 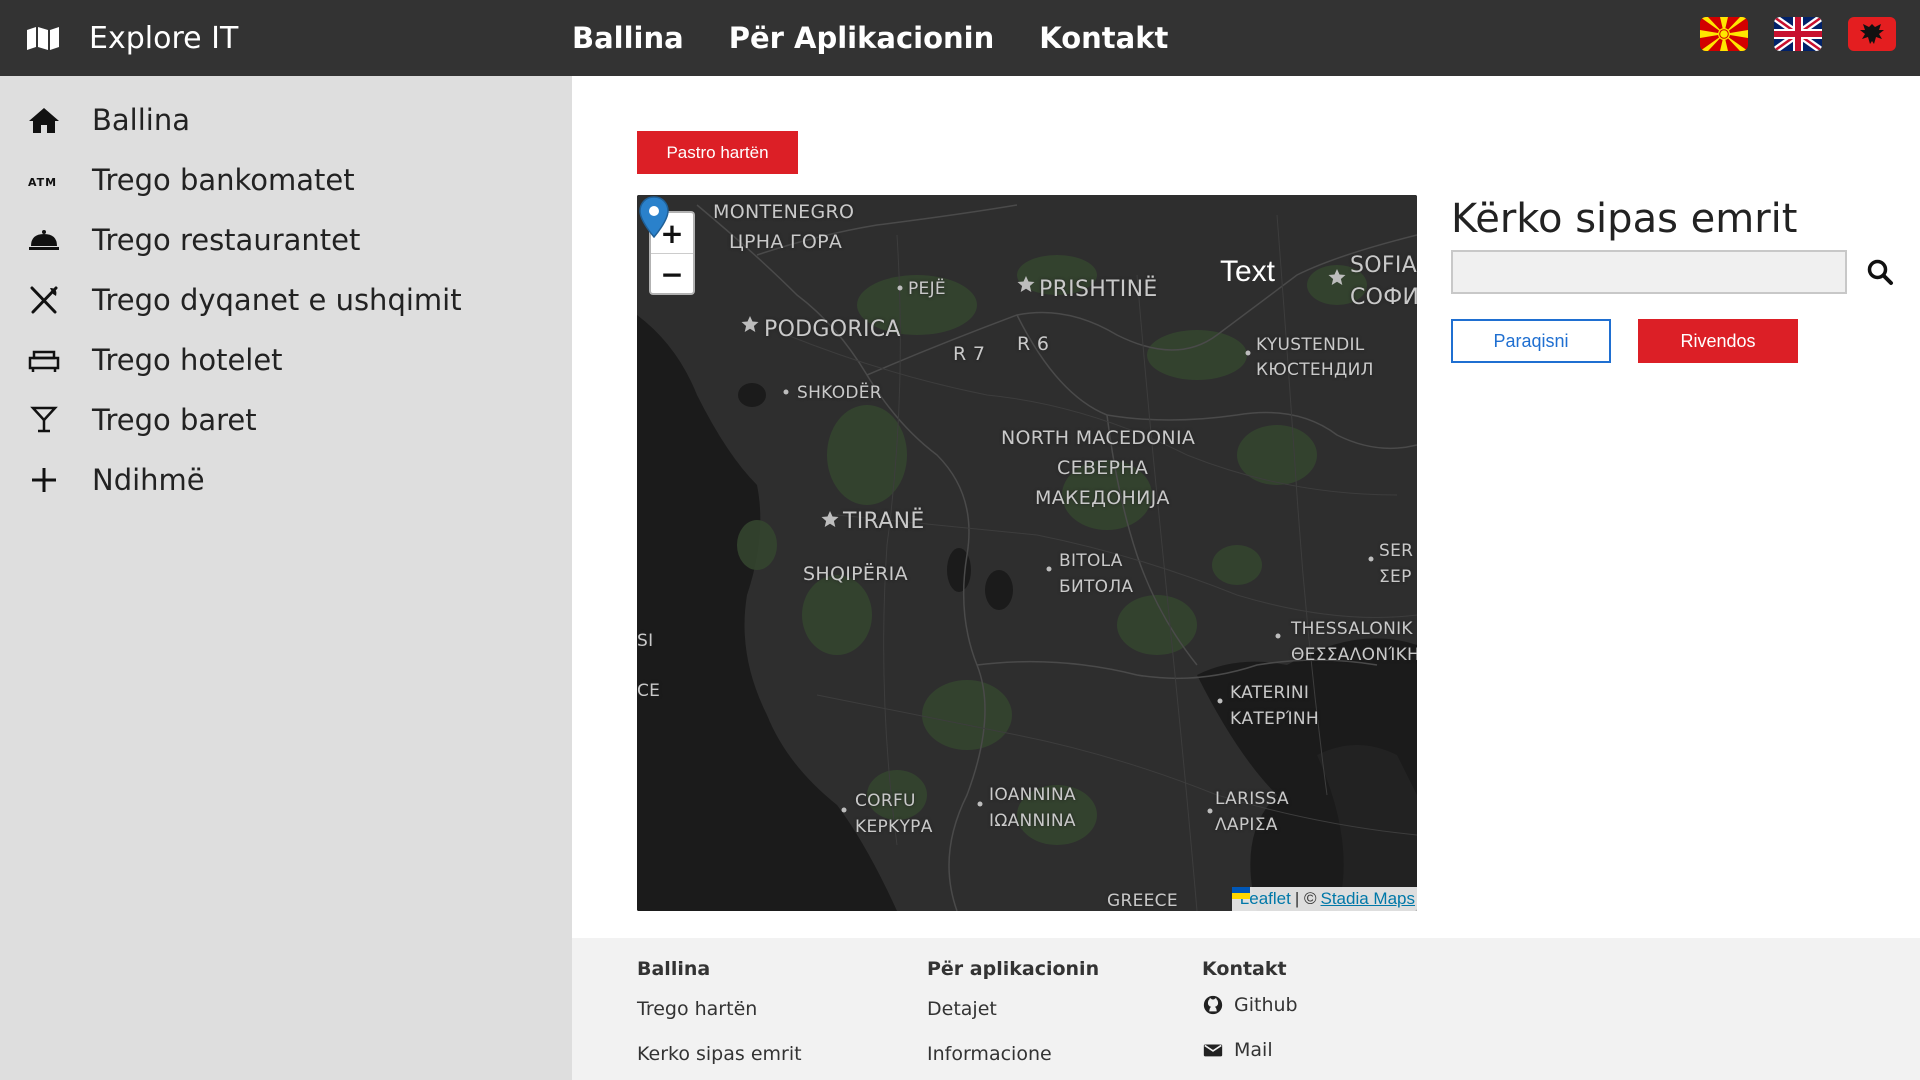 I want to click on map-label-serres: SER, so click(x=1396, y=551).